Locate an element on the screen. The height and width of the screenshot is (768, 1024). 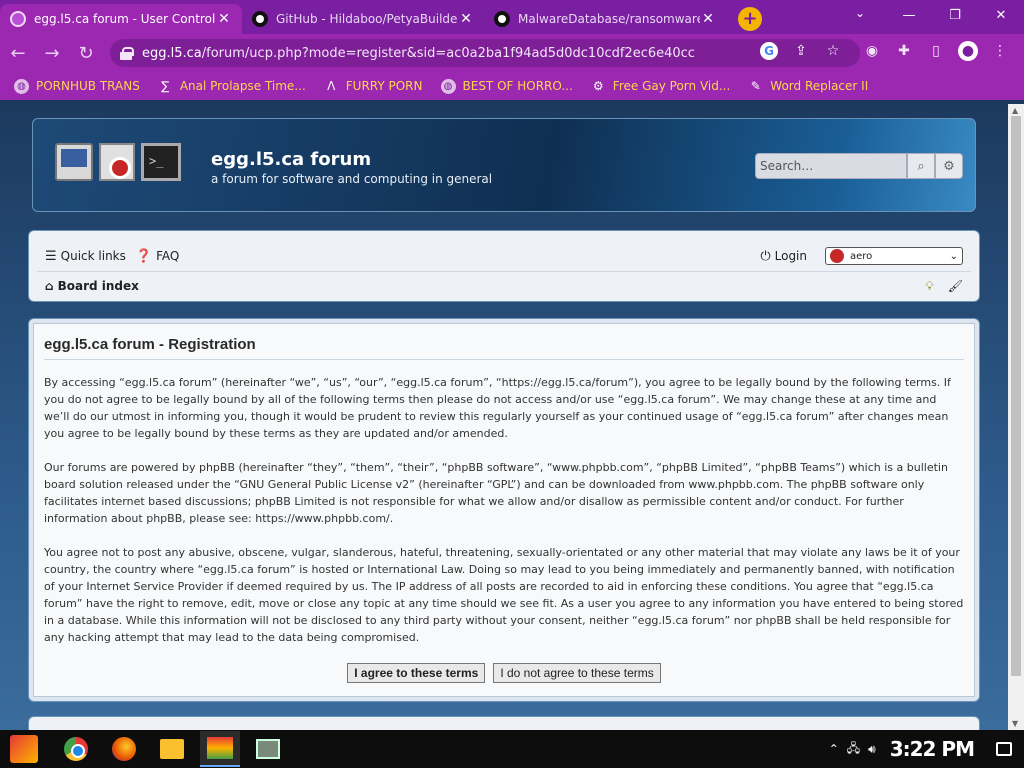
home-icon: ⌂ is located at coordinates (49, 286).